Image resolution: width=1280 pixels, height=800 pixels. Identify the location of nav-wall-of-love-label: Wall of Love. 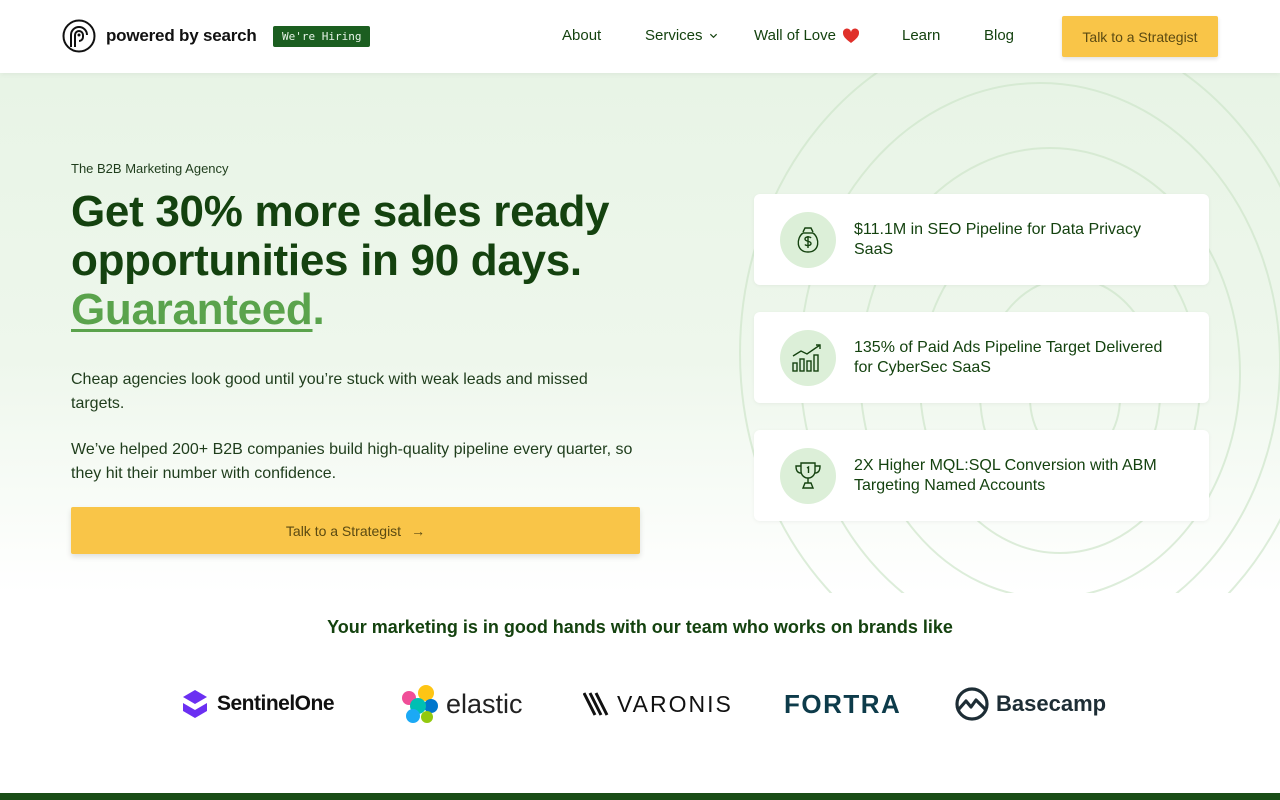
(795, 35).